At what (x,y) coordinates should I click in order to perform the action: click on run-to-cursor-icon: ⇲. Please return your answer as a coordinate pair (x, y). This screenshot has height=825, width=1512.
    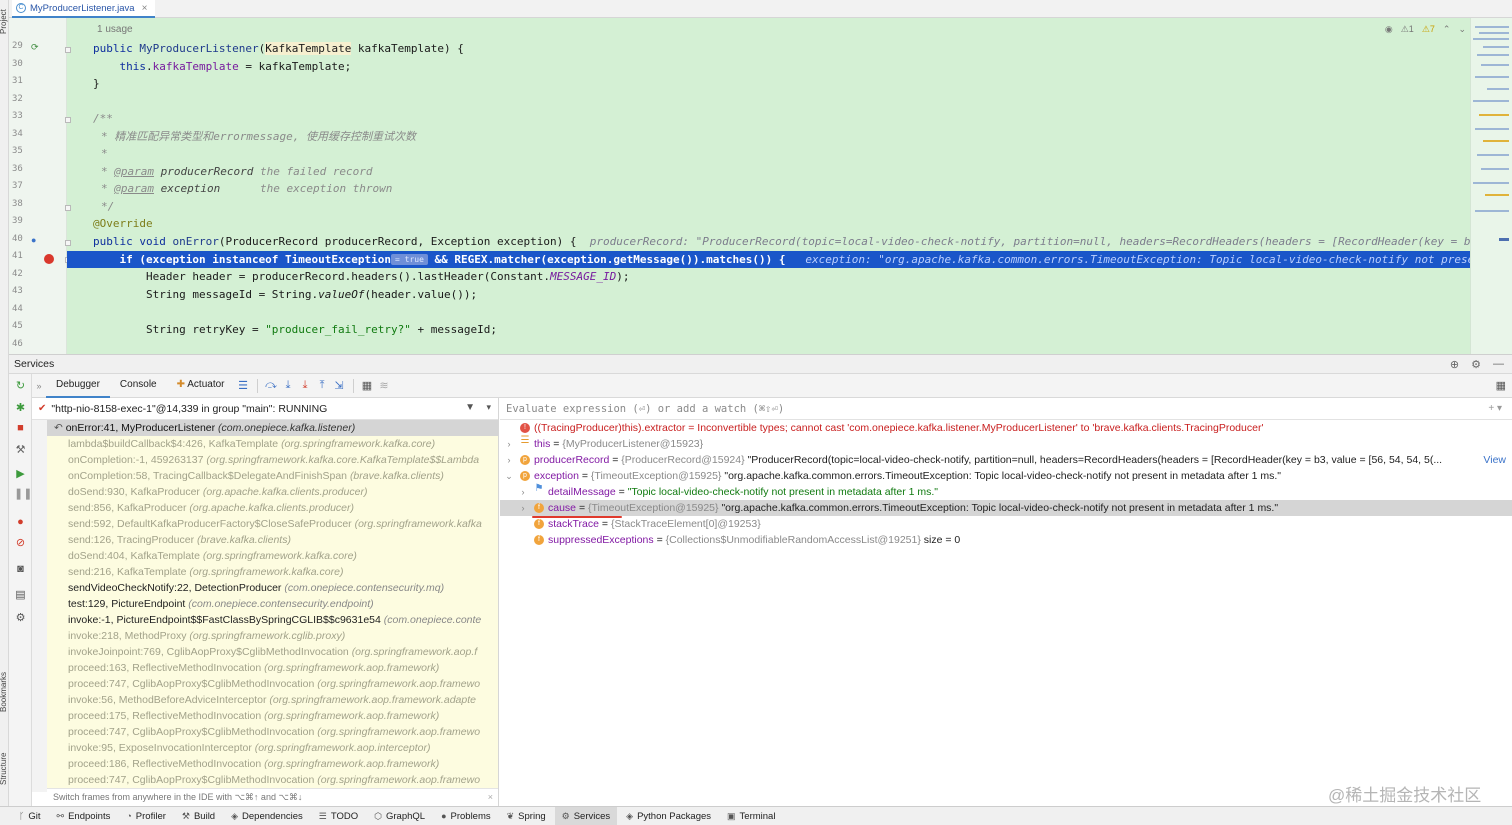
    Looking at the image, I should click on (339, 385).